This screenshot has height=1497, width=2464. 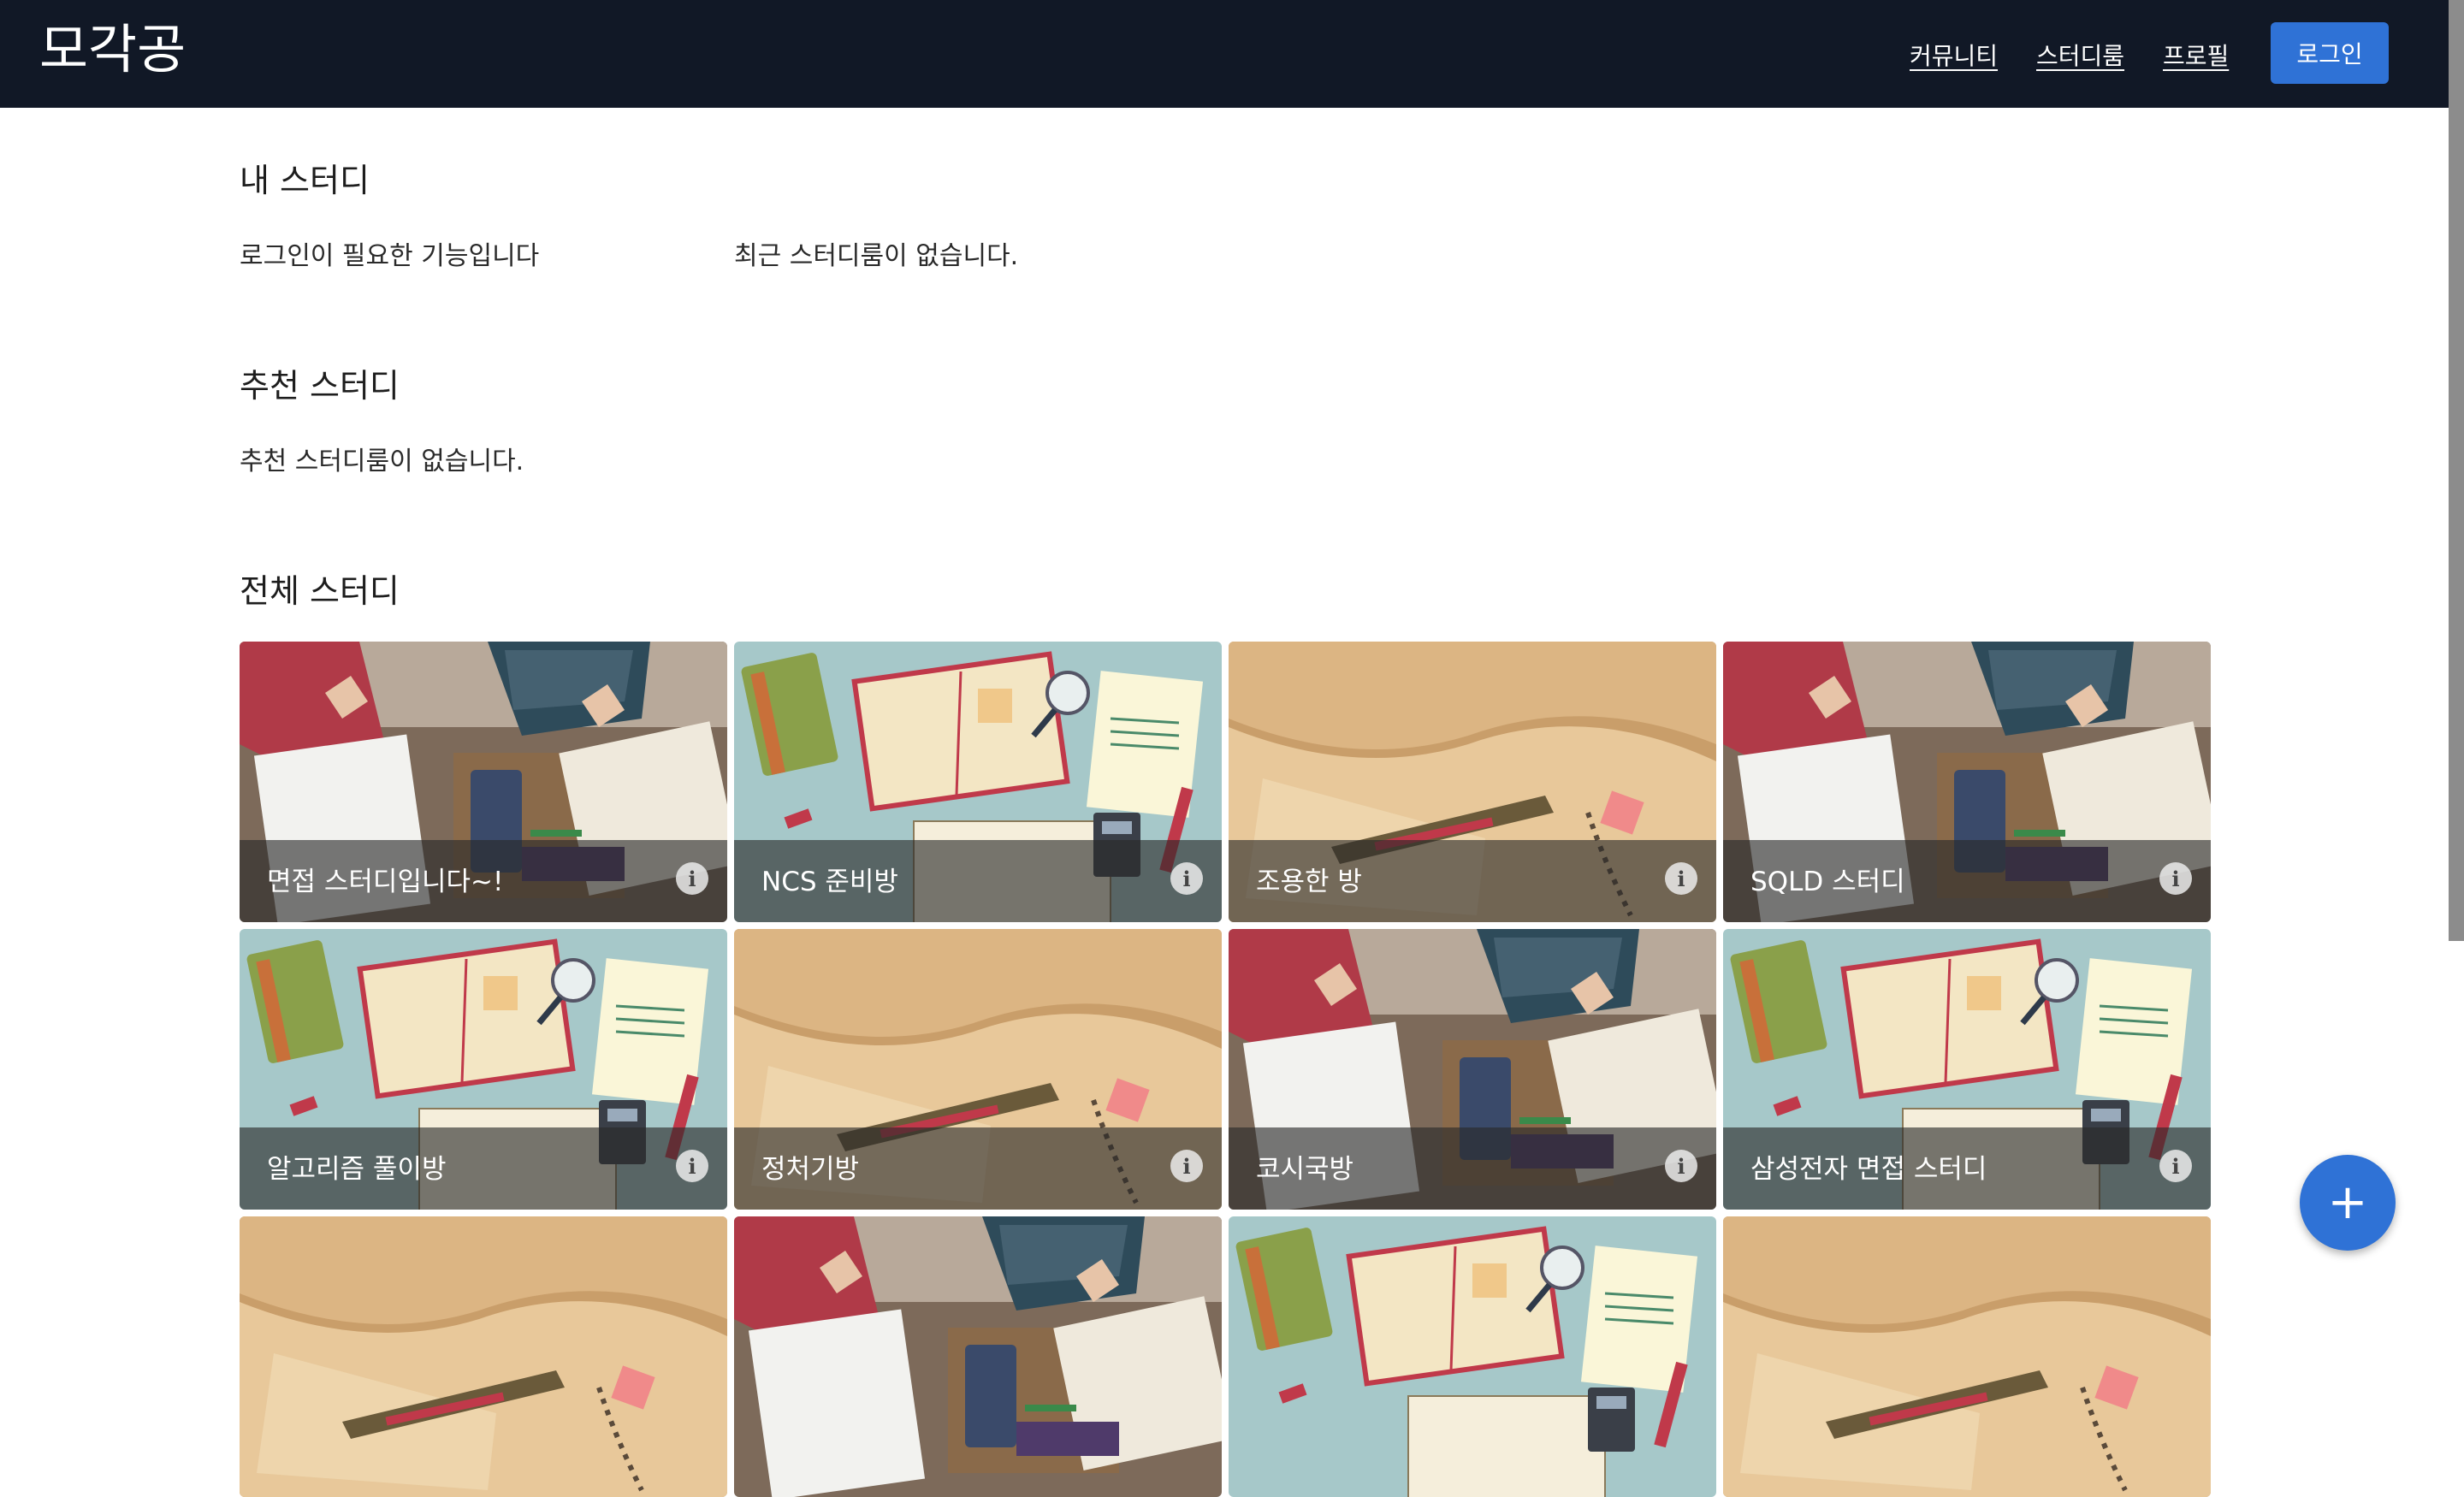 I want to click on card-caption-bar: 알고리즘 풀이방 i, so click(x=483, y=1168).